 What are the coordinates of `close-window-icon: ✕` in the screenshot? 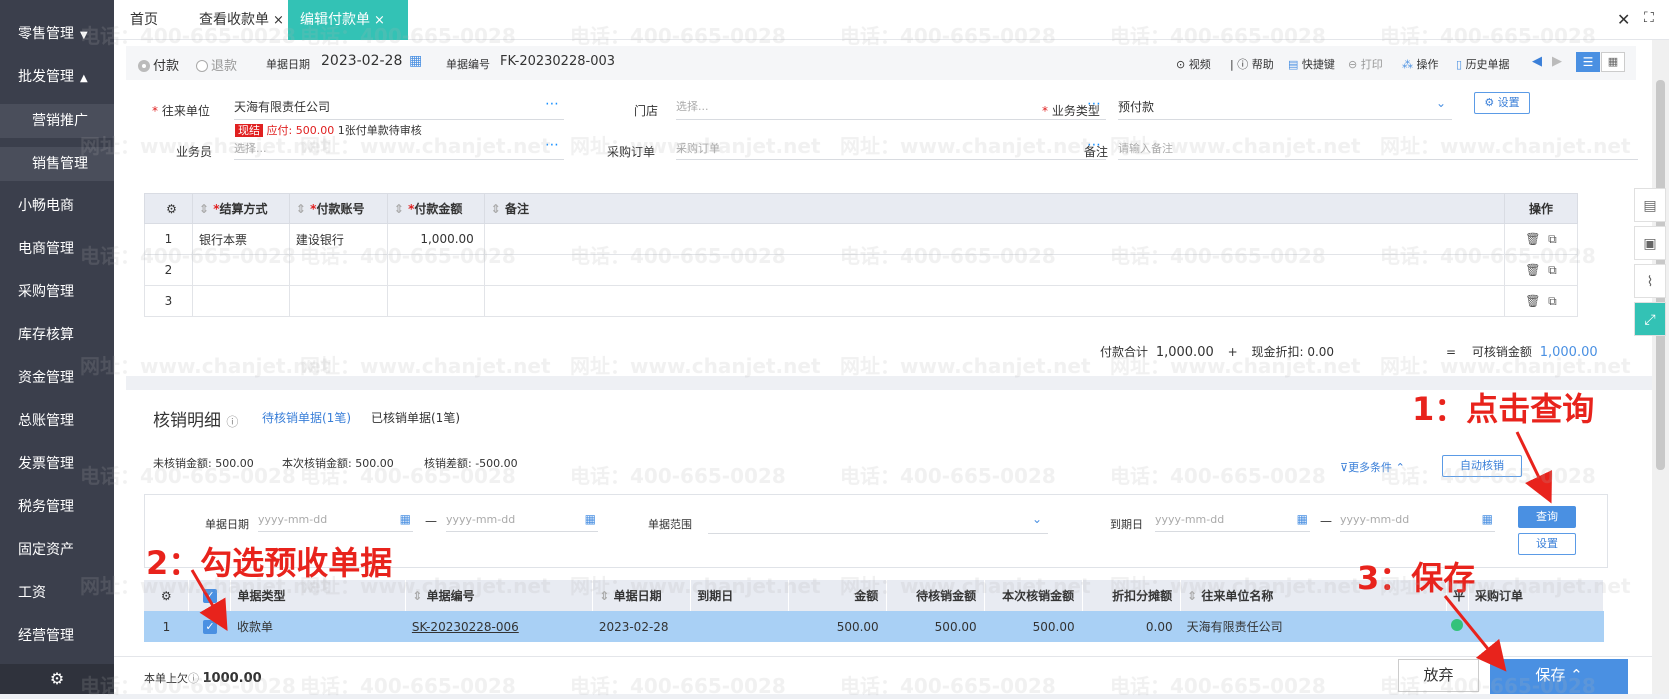 It's located at (1623, 19).